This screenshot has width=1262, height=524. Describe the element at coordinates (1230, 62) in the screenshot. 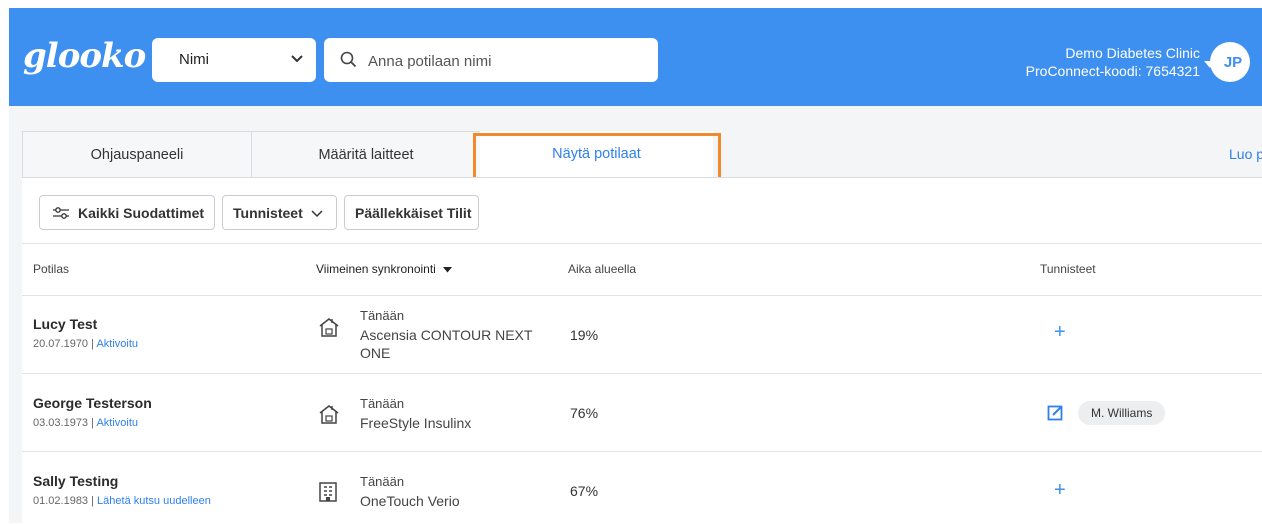

I see `user-avatar: JP` at that location.